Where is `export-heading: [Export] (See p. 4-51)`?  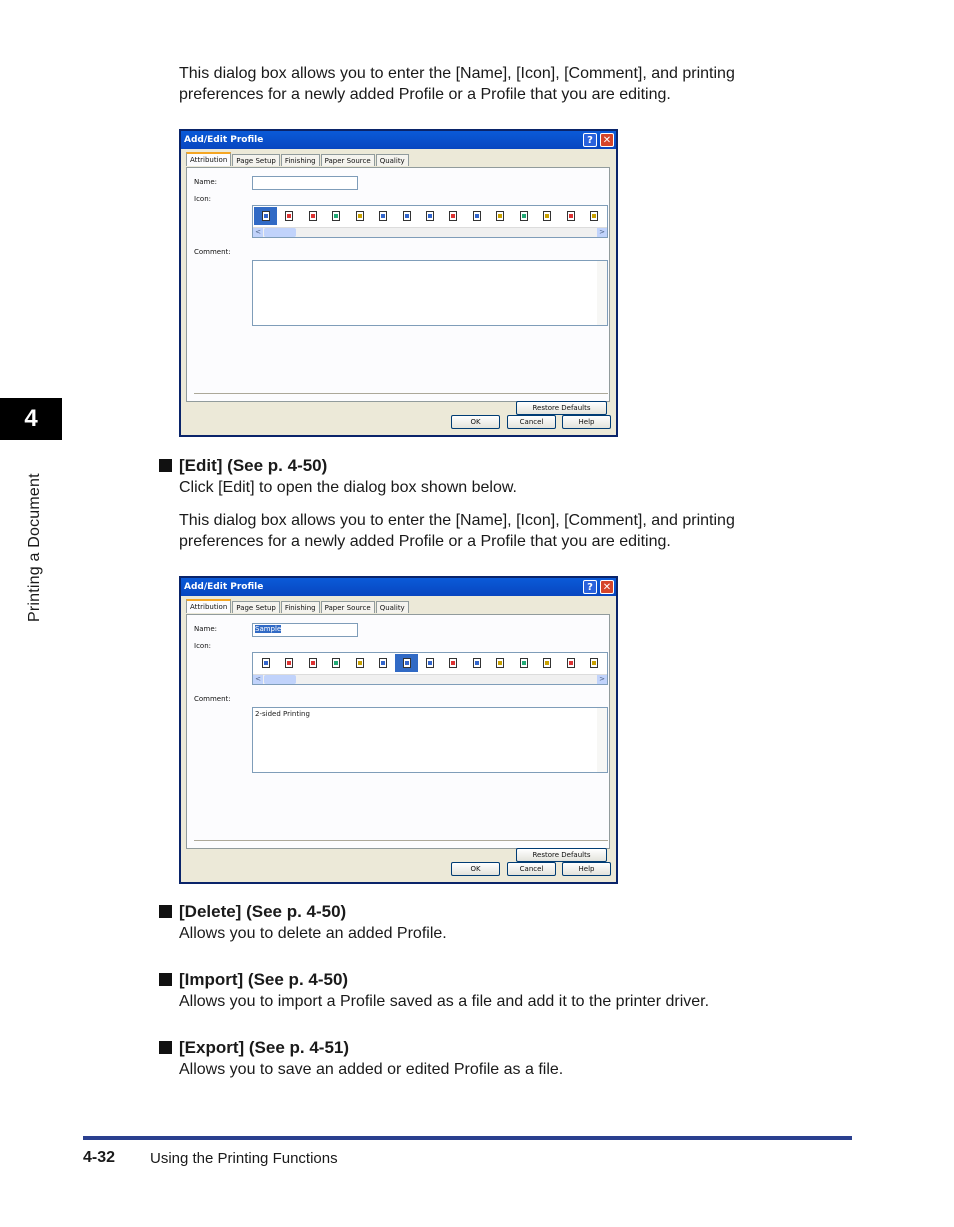
export-heading: [Export] (See p. 4-51) is located at coordinates (254, 1047).